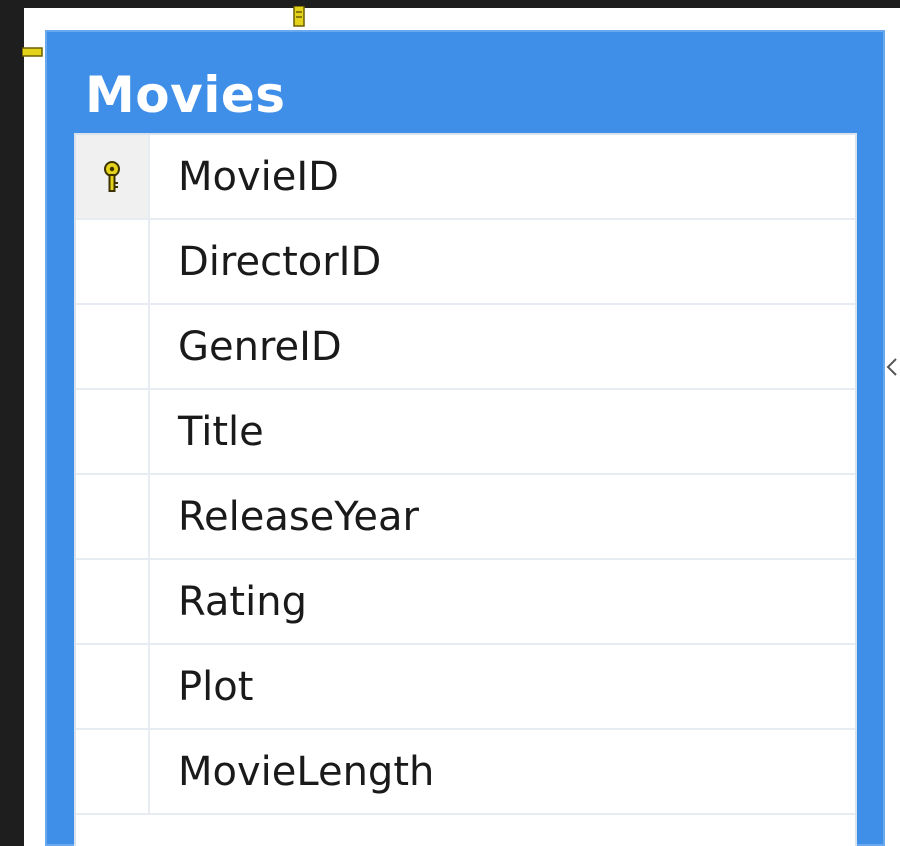 The width and height of the screenshot is (900, 846). I want to click on table-title: Movies, so click(185, 95).